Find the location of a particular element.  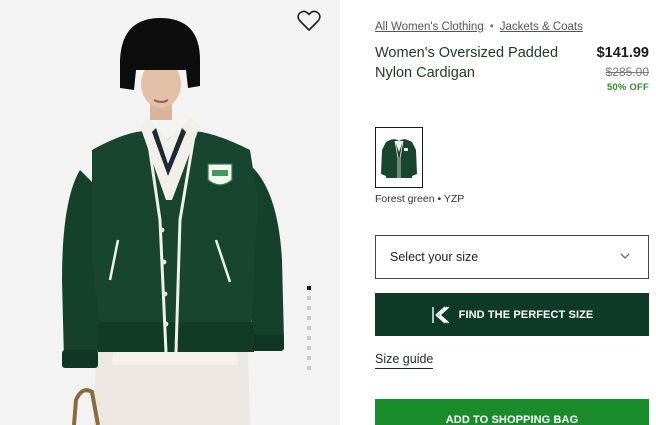

breadcrumb-link-womens-clothing: All Women's Clothing is located at coordinates (429, 27).